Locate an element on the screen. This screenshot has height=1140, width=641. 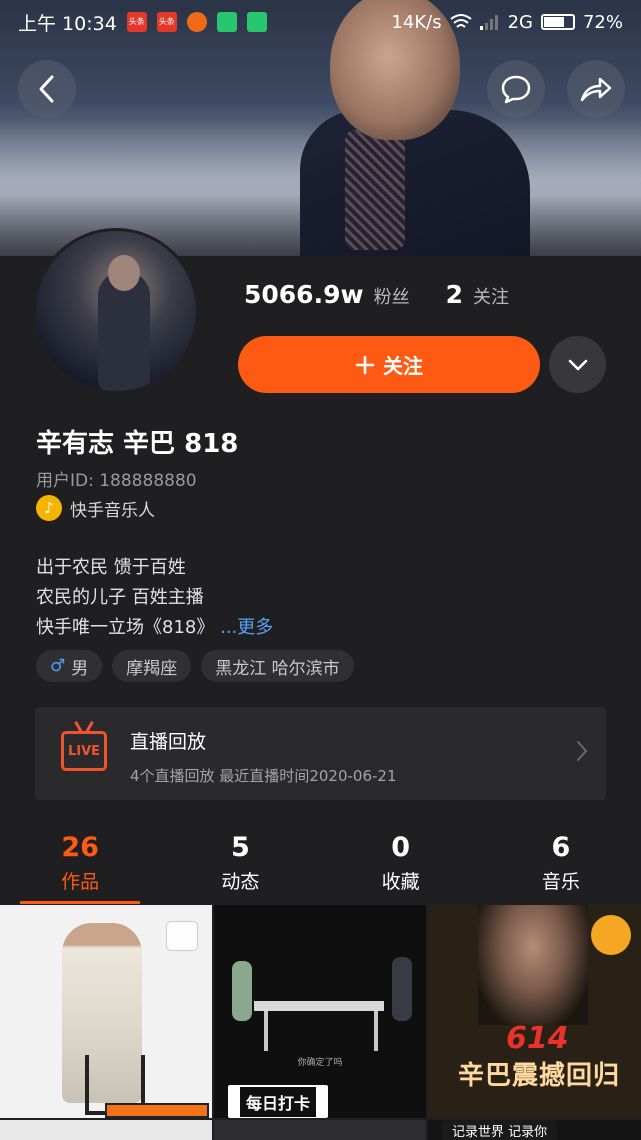
content-tabs: 26 作品 5 动态 0 收藏 6 音乐 is located at coordinates (320, 868).